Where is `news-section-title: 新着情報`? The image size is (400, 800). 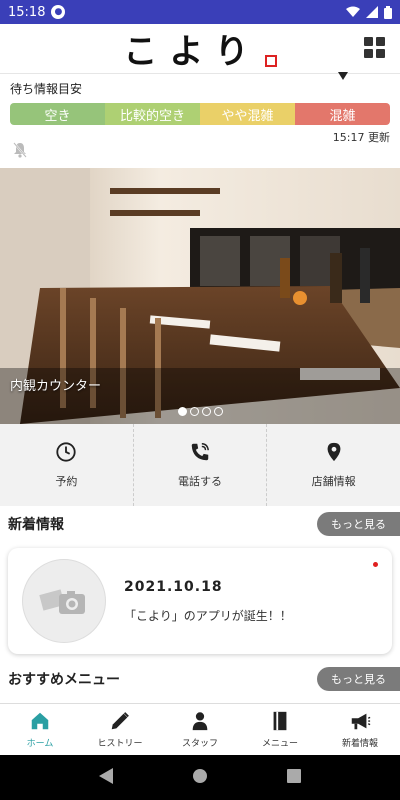 news-section-title: 新着情報 is located at coordinates (36, 525).